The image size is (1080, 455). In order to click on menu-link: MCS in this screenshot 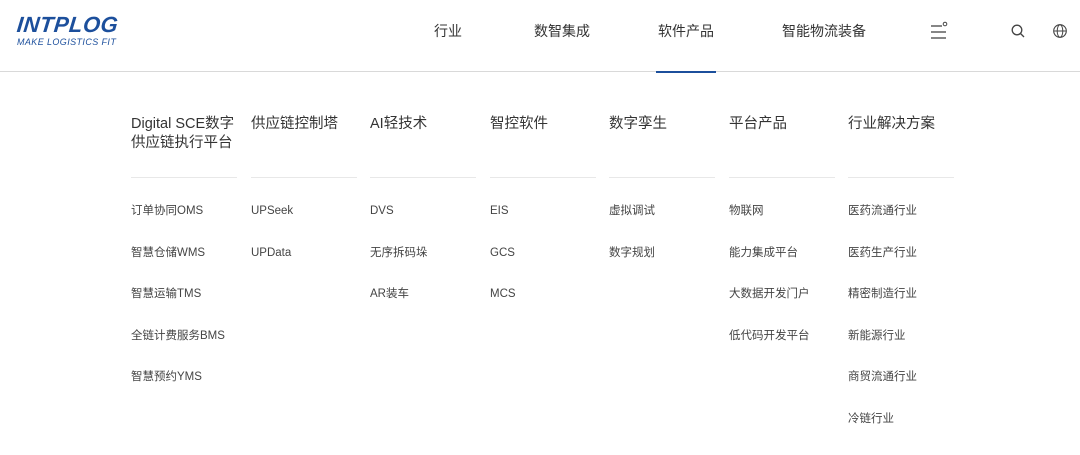, I will do `click(543, 308)`.